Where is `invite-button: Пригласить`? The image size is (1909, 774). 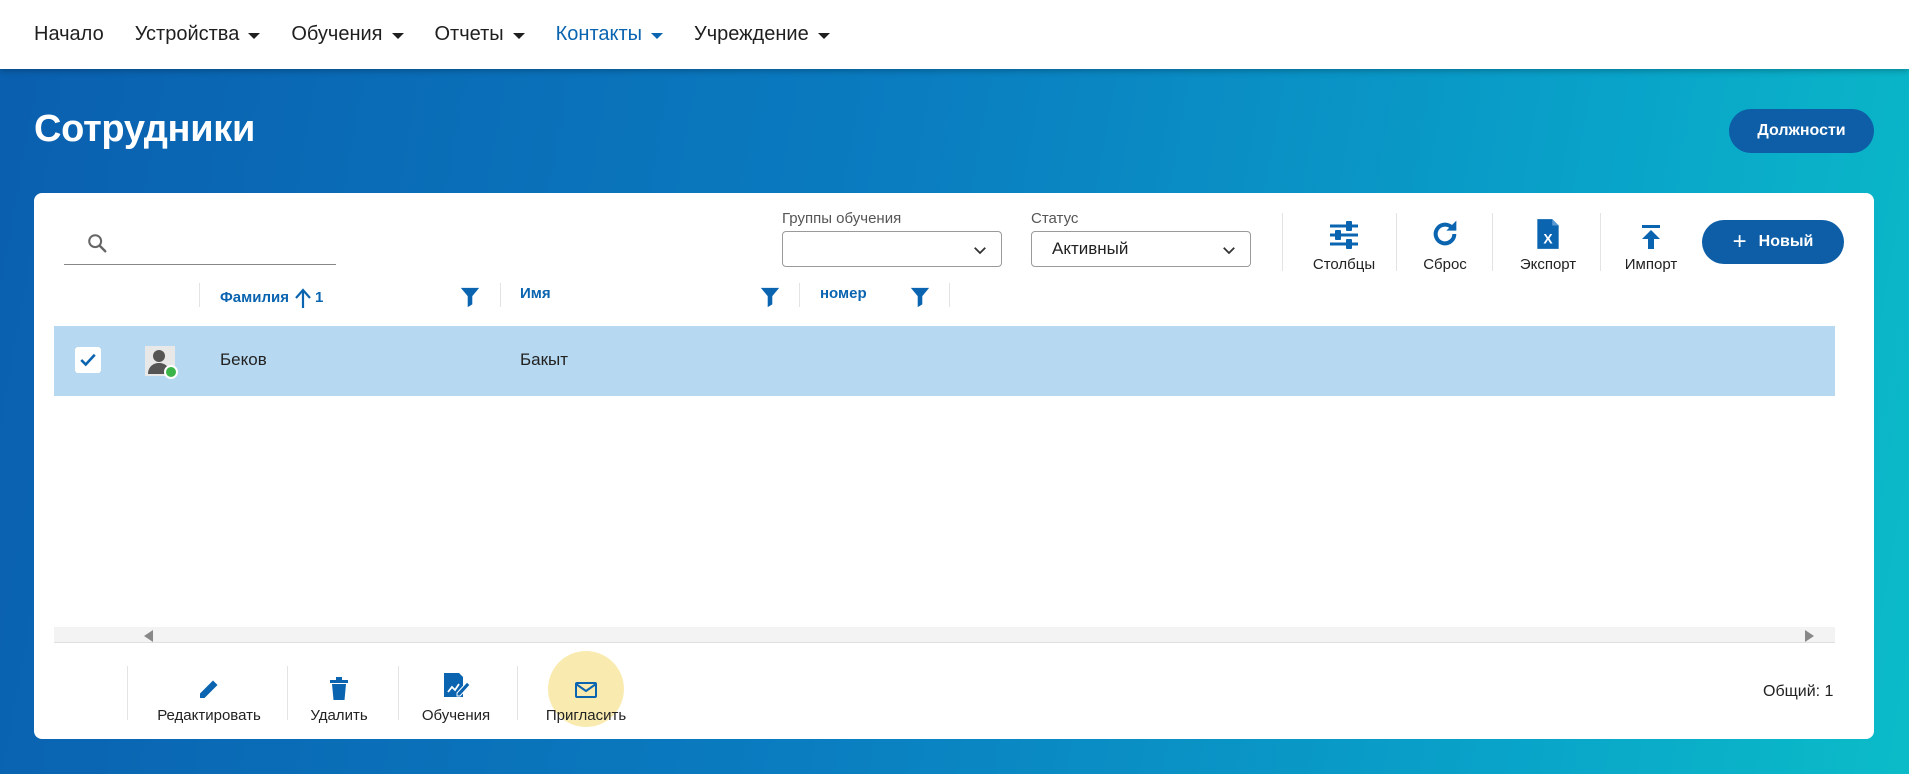 invite-button: Пригласить is located at coordinates (586, 694).